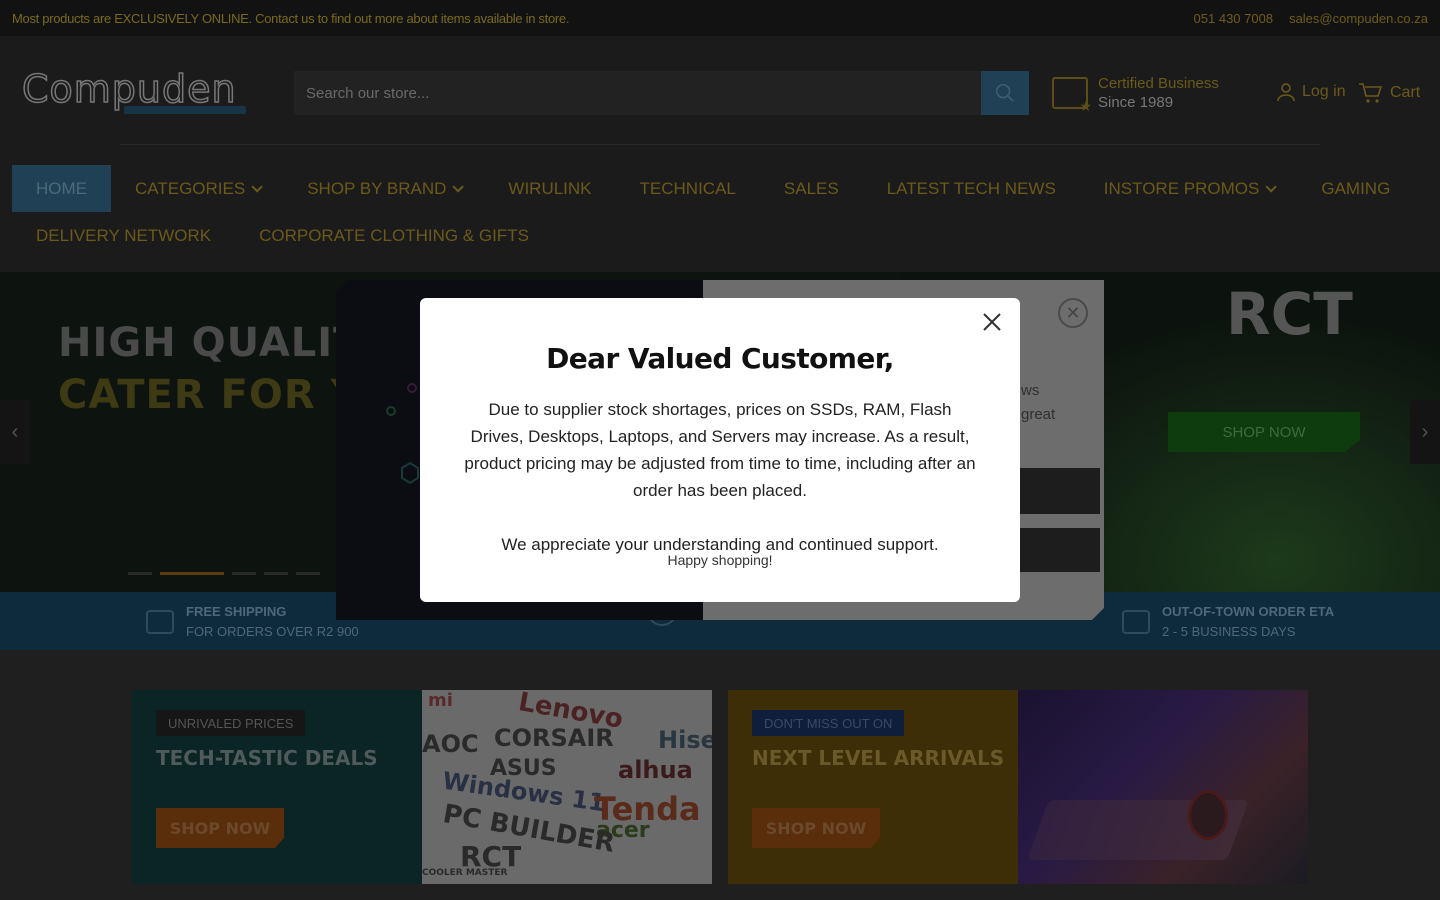 This screenshot has height=900, width=1440. Describe the element at coordinates (1405, 92) in the screenshot. I see `cart-label: Cart` at that location.